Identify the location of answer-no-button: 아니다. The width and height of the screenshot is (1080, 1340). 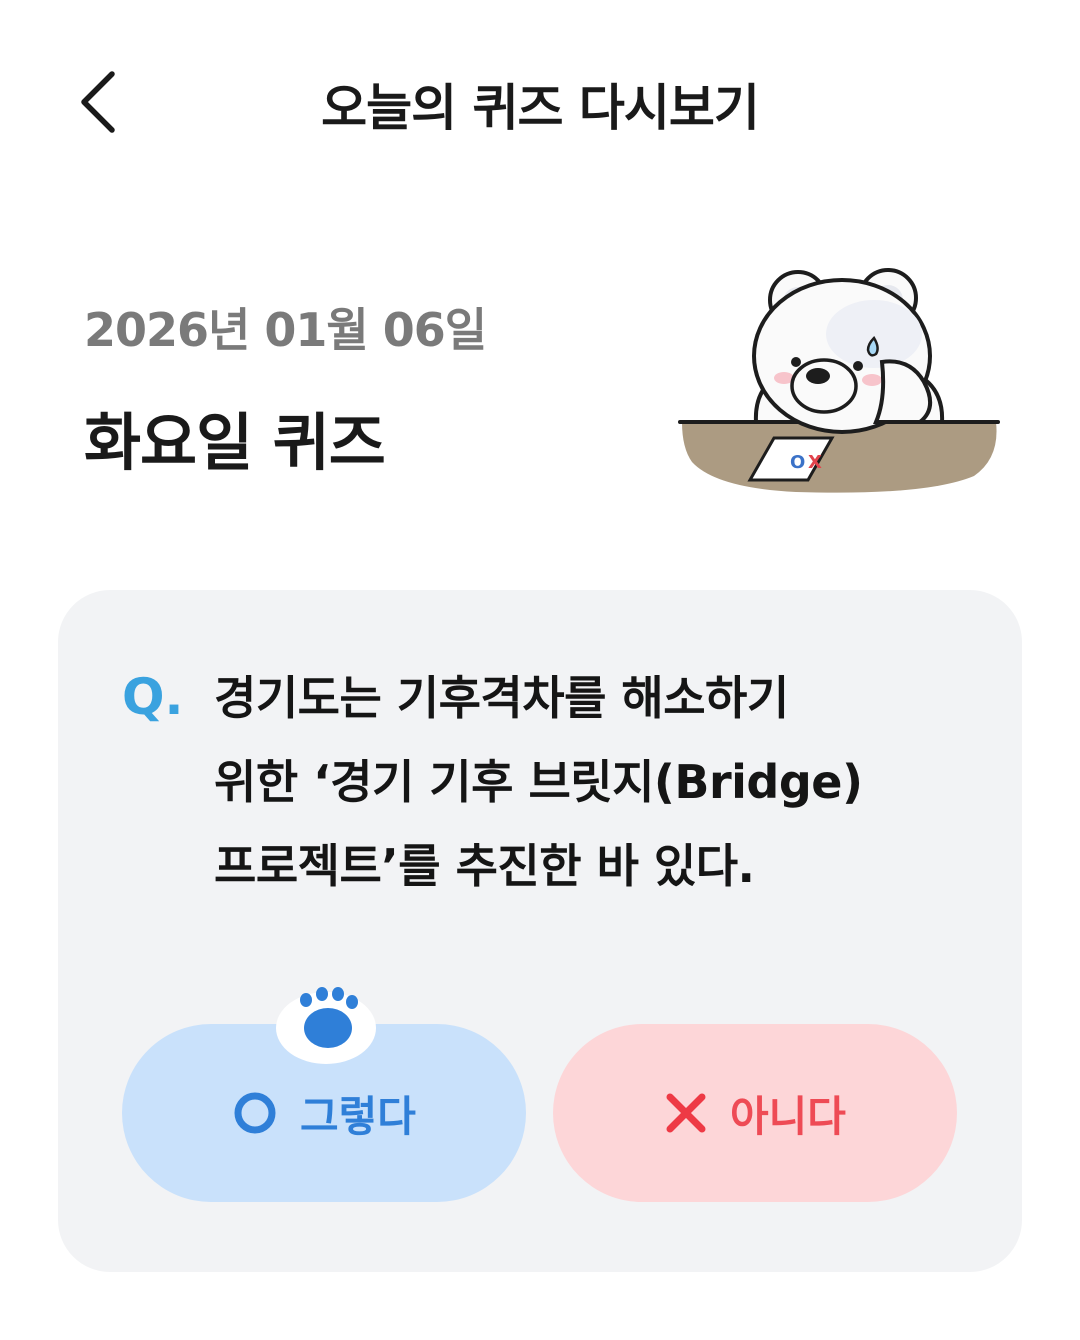
(755, 1113).